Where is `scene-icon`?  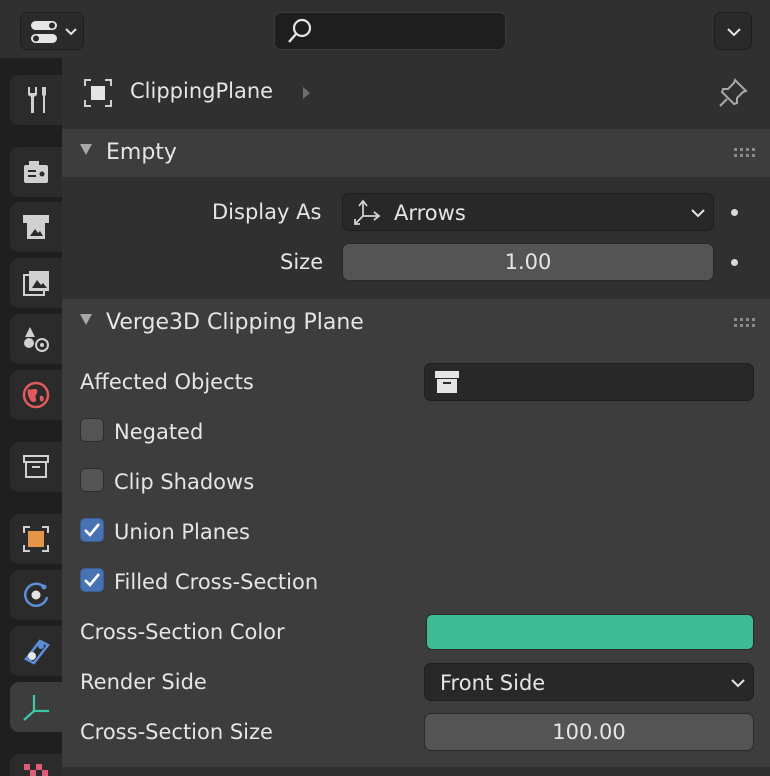 scene-icon is located at coordinates (36, 339).